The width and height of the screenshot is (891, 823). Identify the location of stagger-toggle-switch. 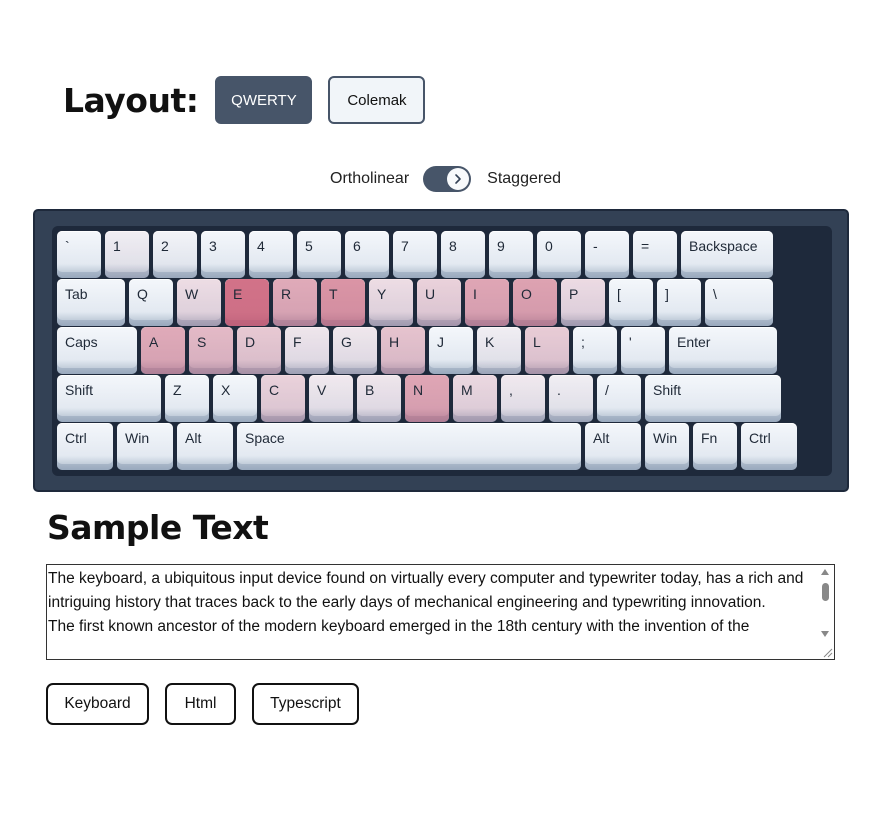
(447, 179).